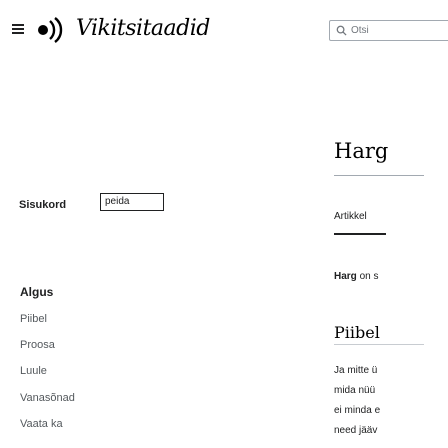 The width and height of the screenshot is (448, 448). What do you see at coordinates (350, 216) in the screenshot?
I see `tab-article: Artikkel` at bounding box center [350, 216].